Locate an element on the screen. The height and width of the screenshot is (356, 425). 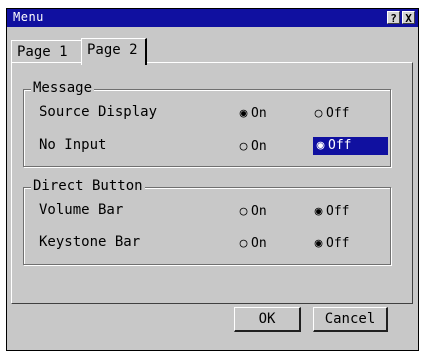
source-display-off-option: ○ Off is located at coordinates (331, 114).